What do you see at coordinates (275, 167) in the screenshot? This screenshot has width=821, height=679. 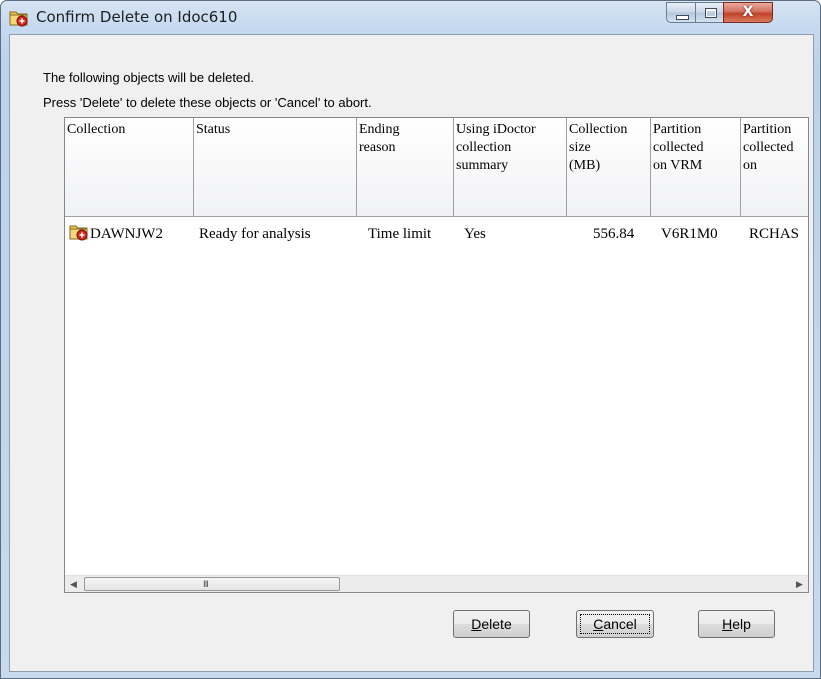 I see `column-header-status: Status` at bounding box center [275, 167].